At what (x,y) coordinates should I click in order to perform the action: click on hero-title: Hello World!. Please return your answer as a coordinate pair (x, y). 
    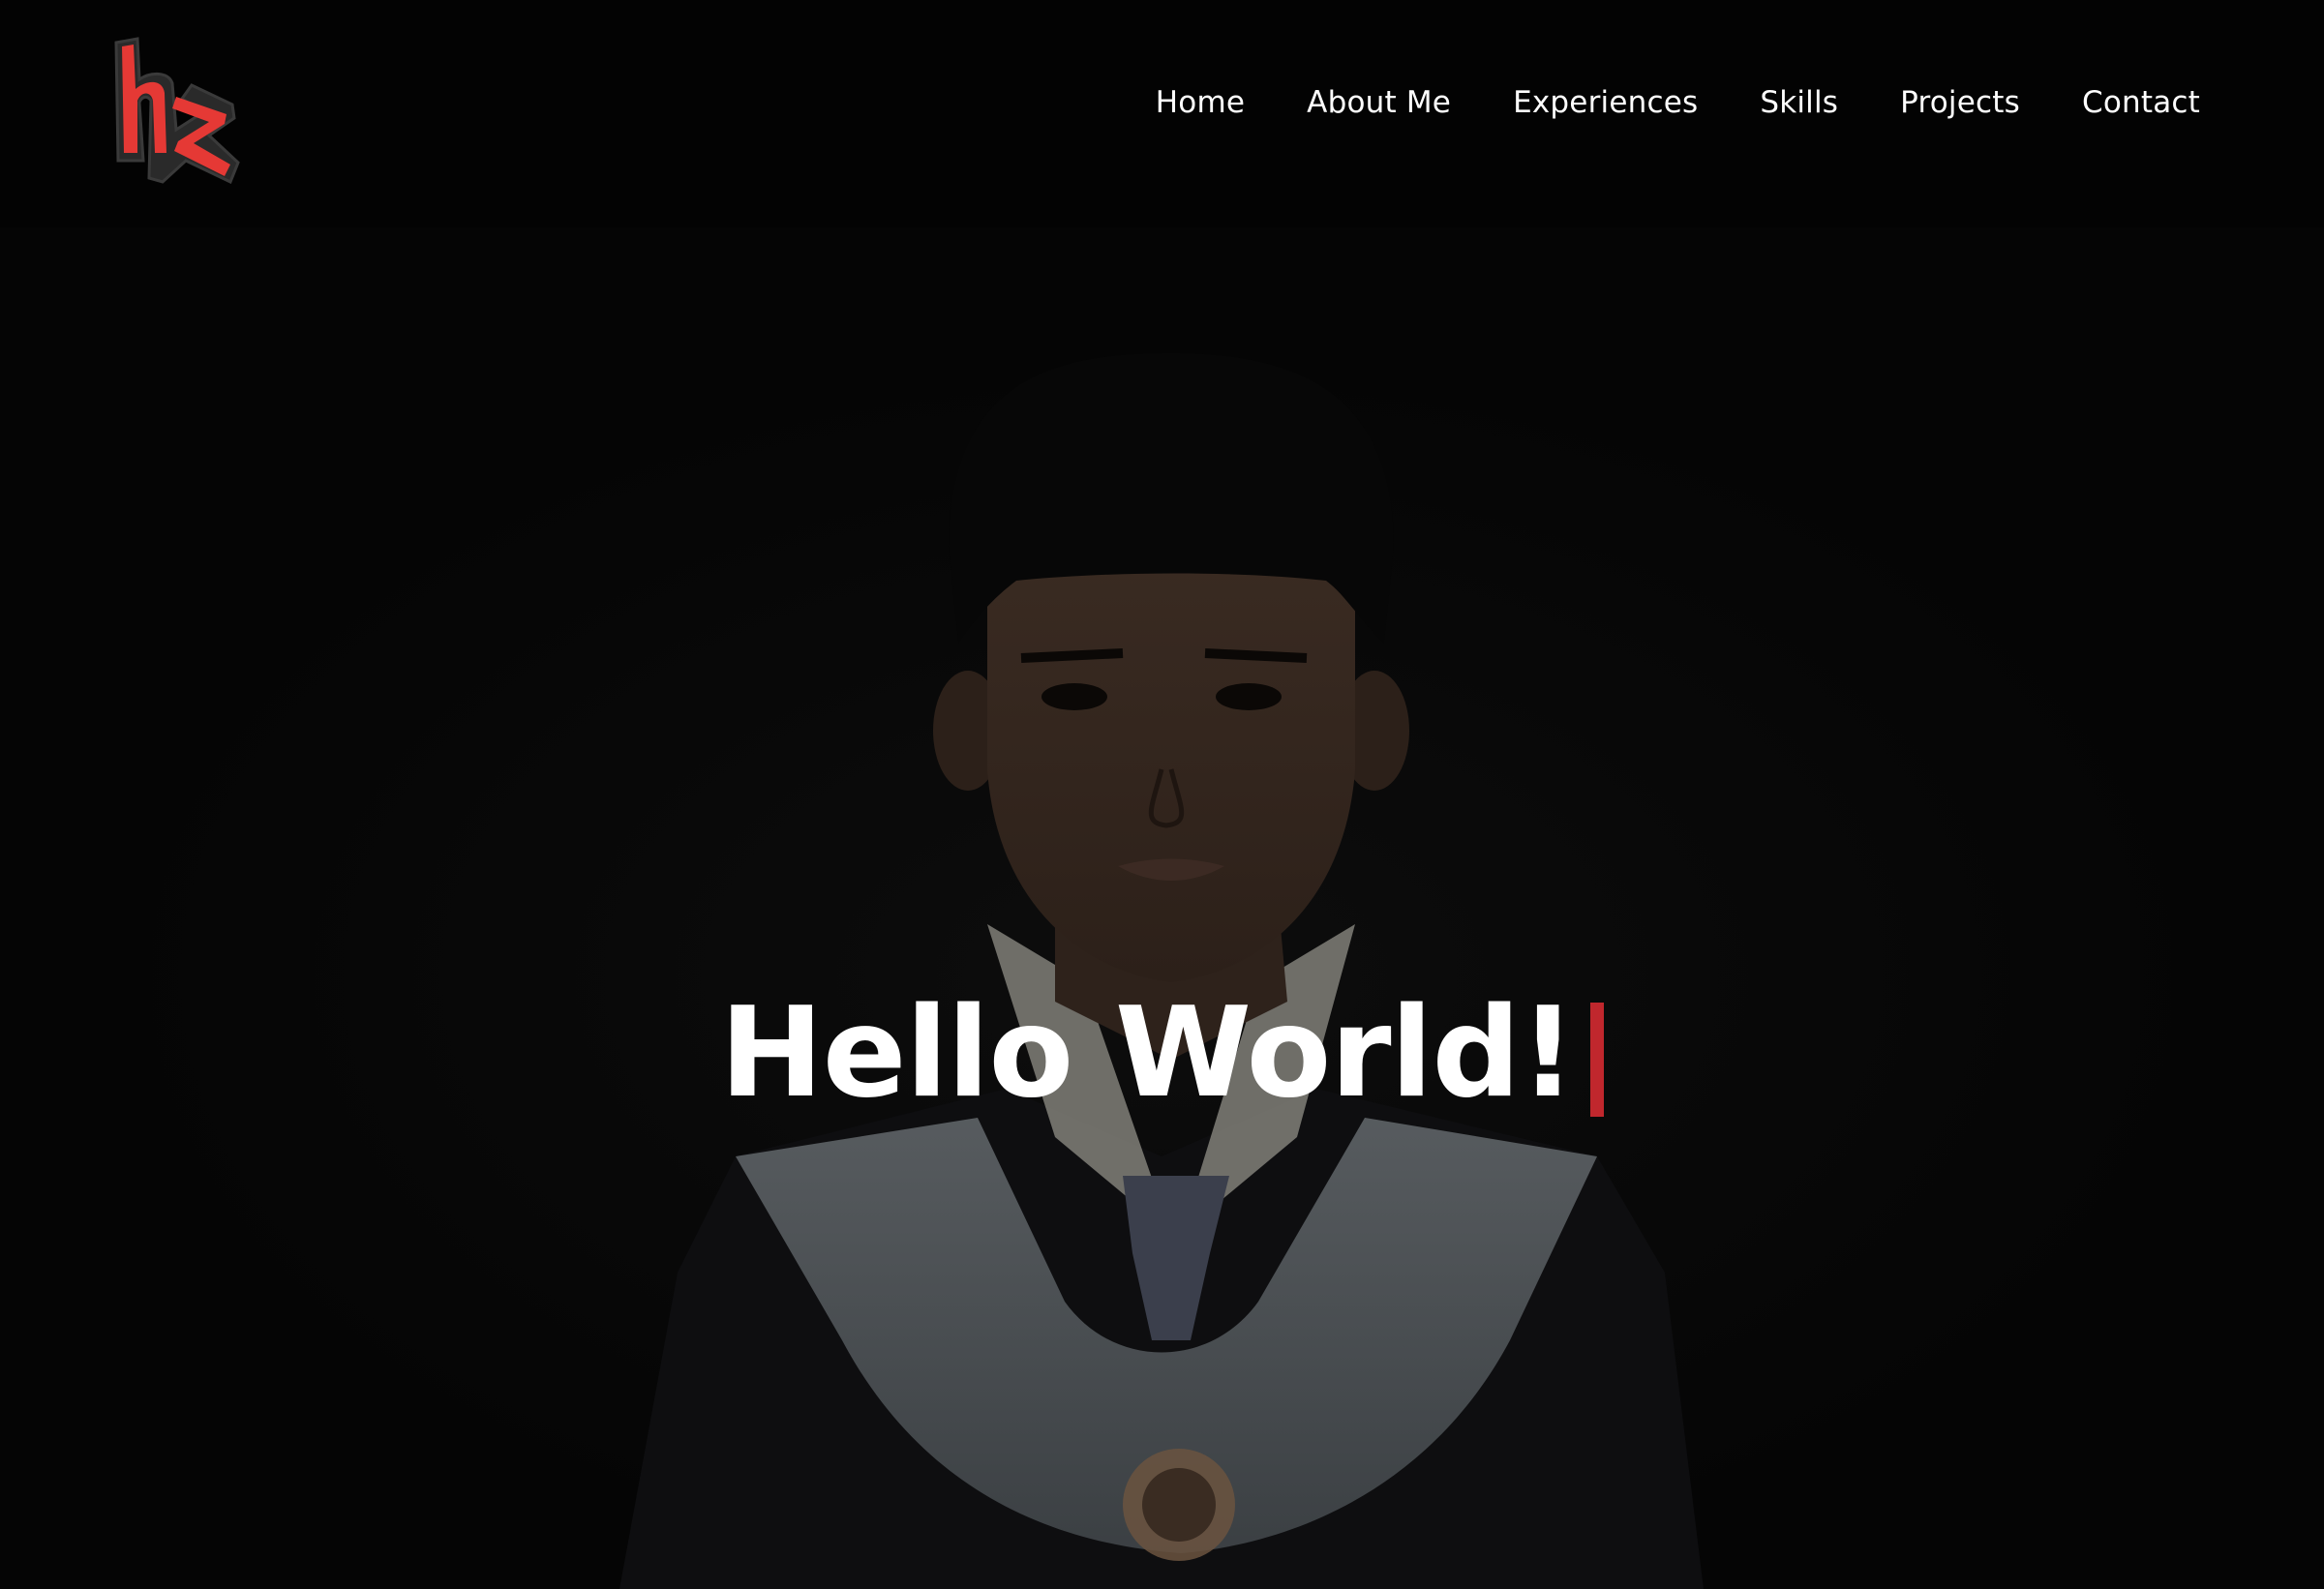
    Looking at the image, I should click on (1162, 1053).